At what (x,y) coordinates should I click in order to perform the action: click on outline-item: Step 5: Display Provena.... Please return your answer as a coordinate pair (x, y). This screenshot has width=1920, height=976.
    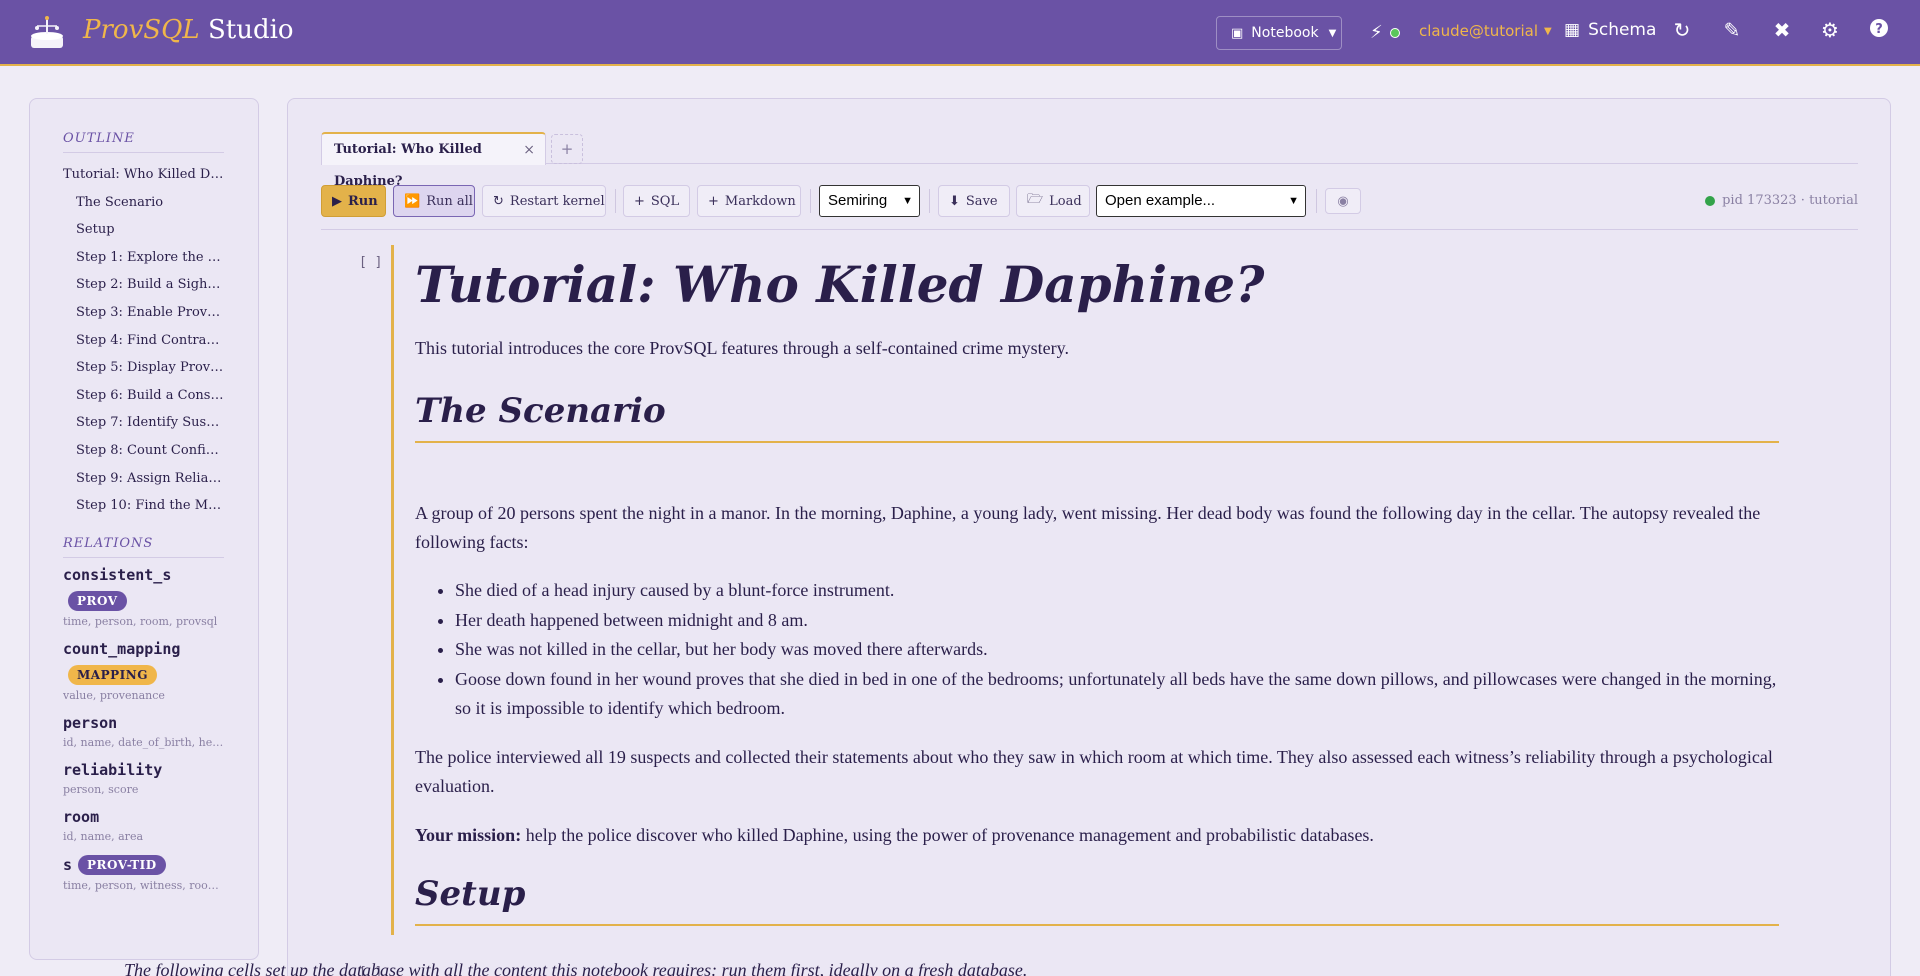
    Looking at the image, I should click on (143, 368).